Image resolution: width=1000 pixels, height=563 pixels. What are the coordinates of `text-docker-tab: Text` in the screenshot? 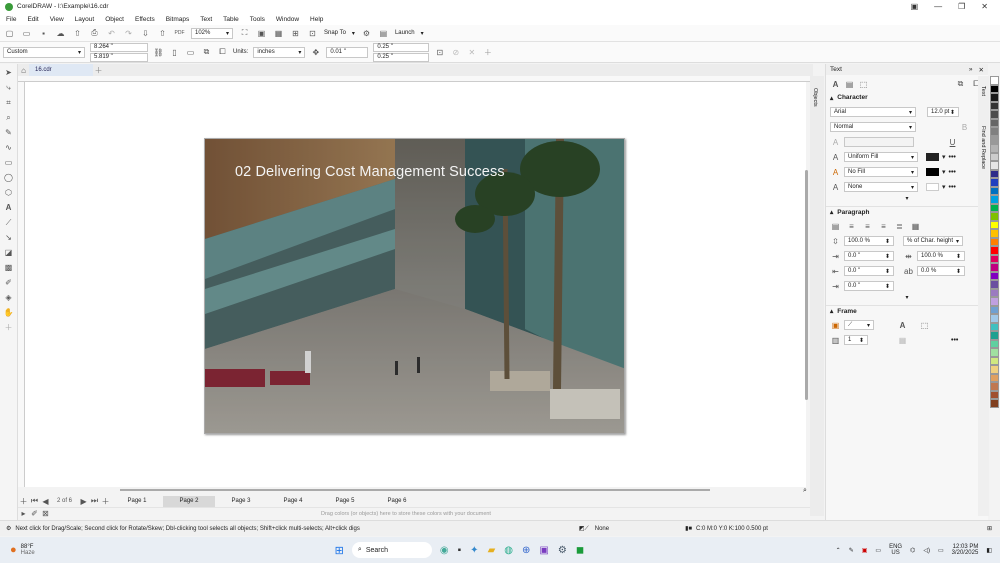 It's located at (983, 91).